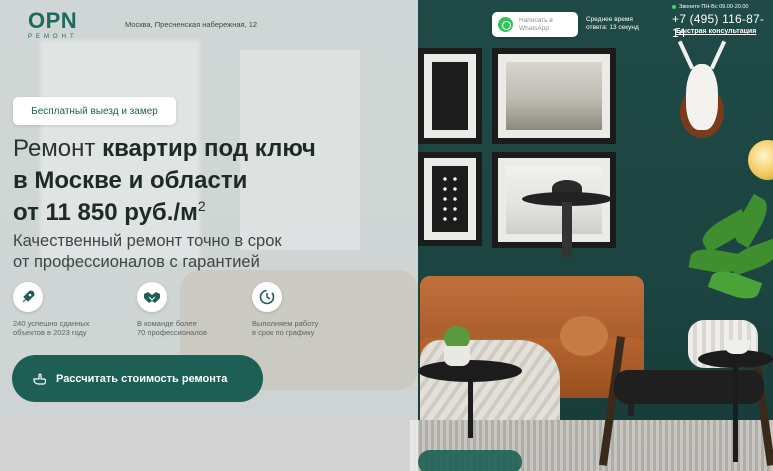 This screenshot has width=773, height=471. I want to click on cup, so click(737, 347).